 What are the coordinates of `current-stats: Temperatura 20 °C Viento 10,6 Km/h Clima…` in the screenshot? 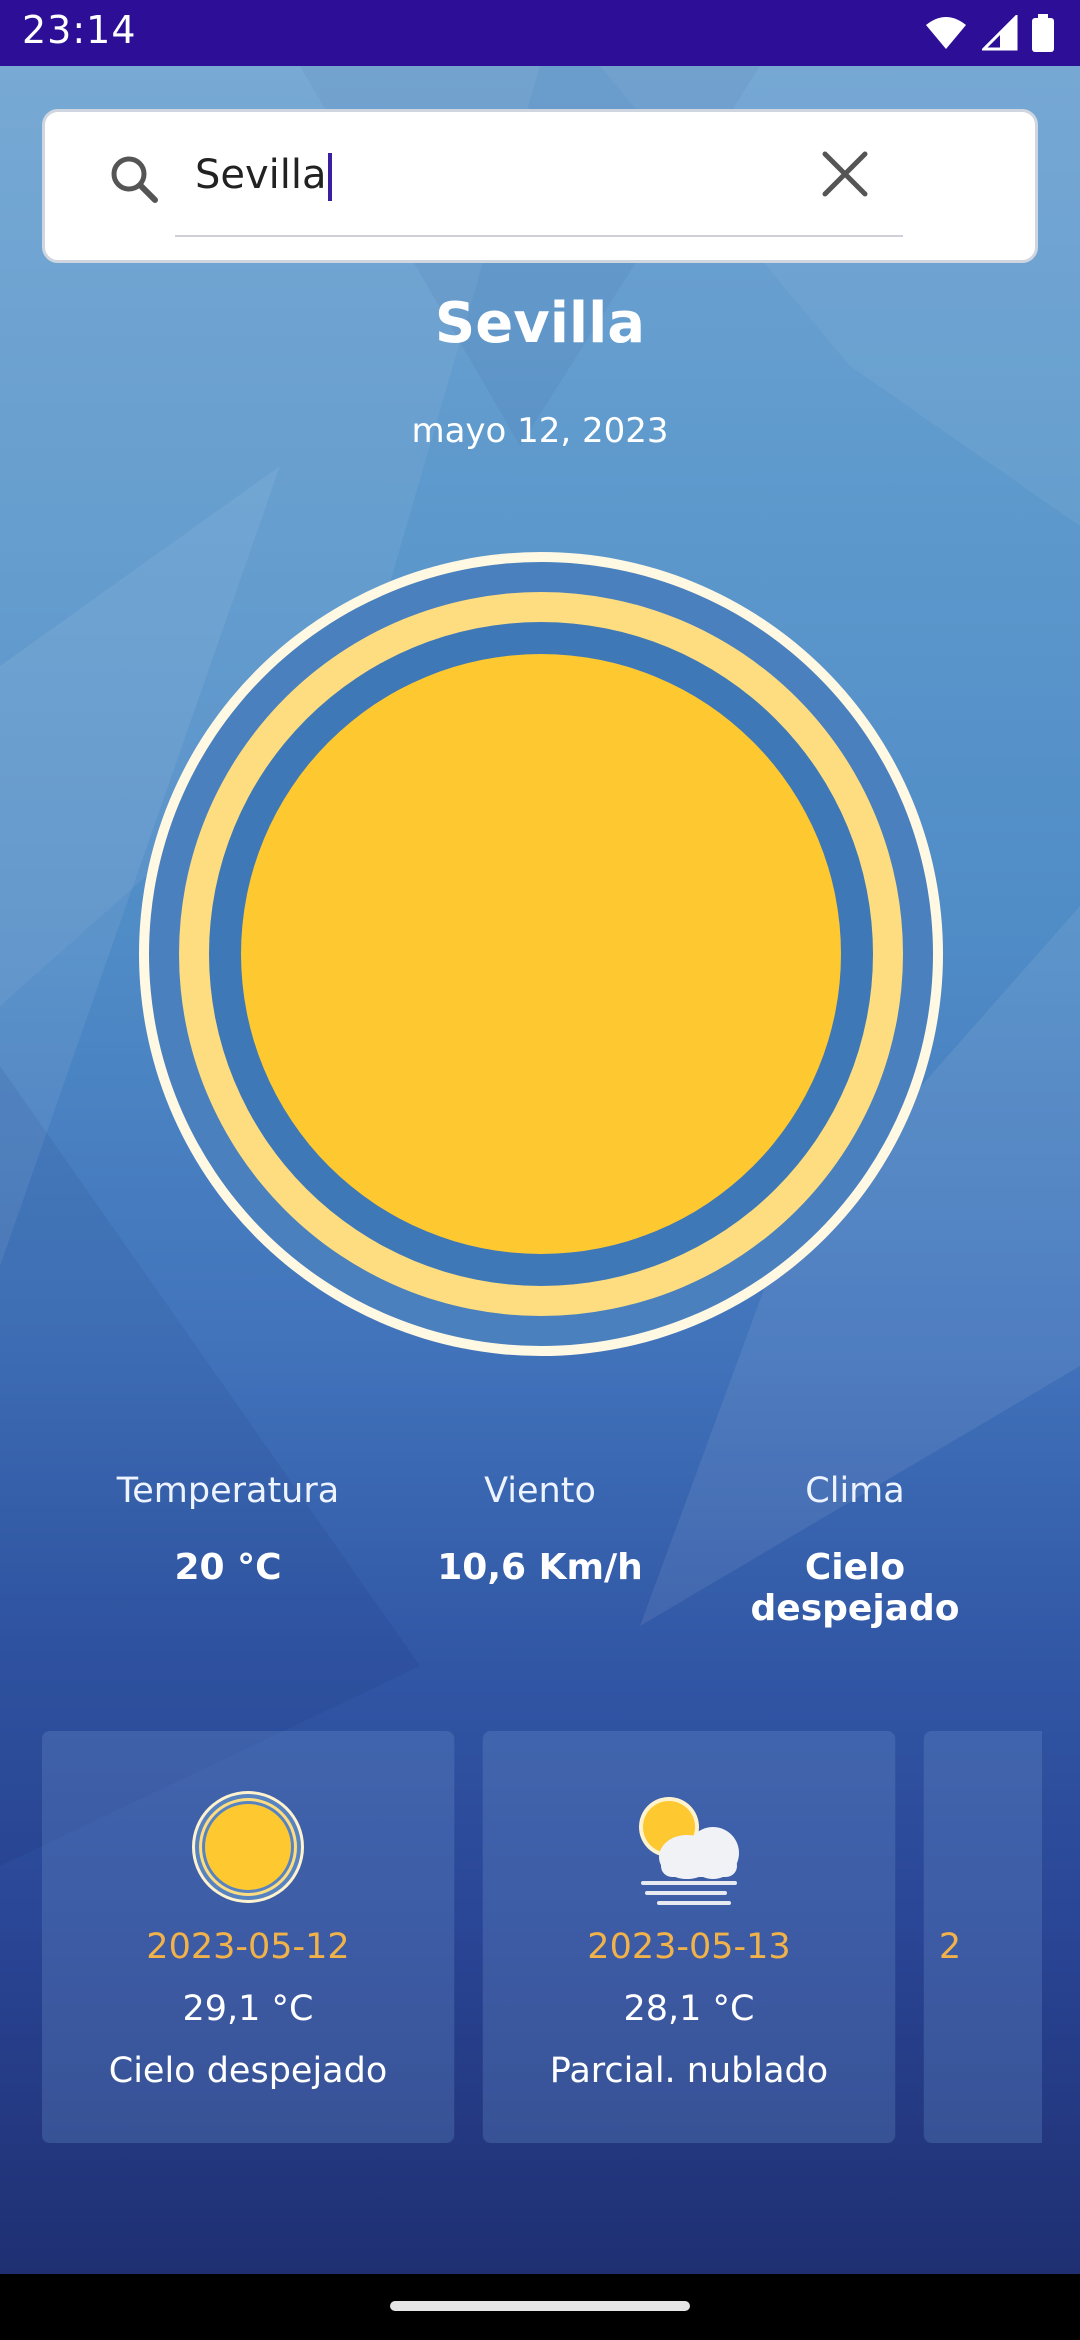 It's located at (540, 1550).